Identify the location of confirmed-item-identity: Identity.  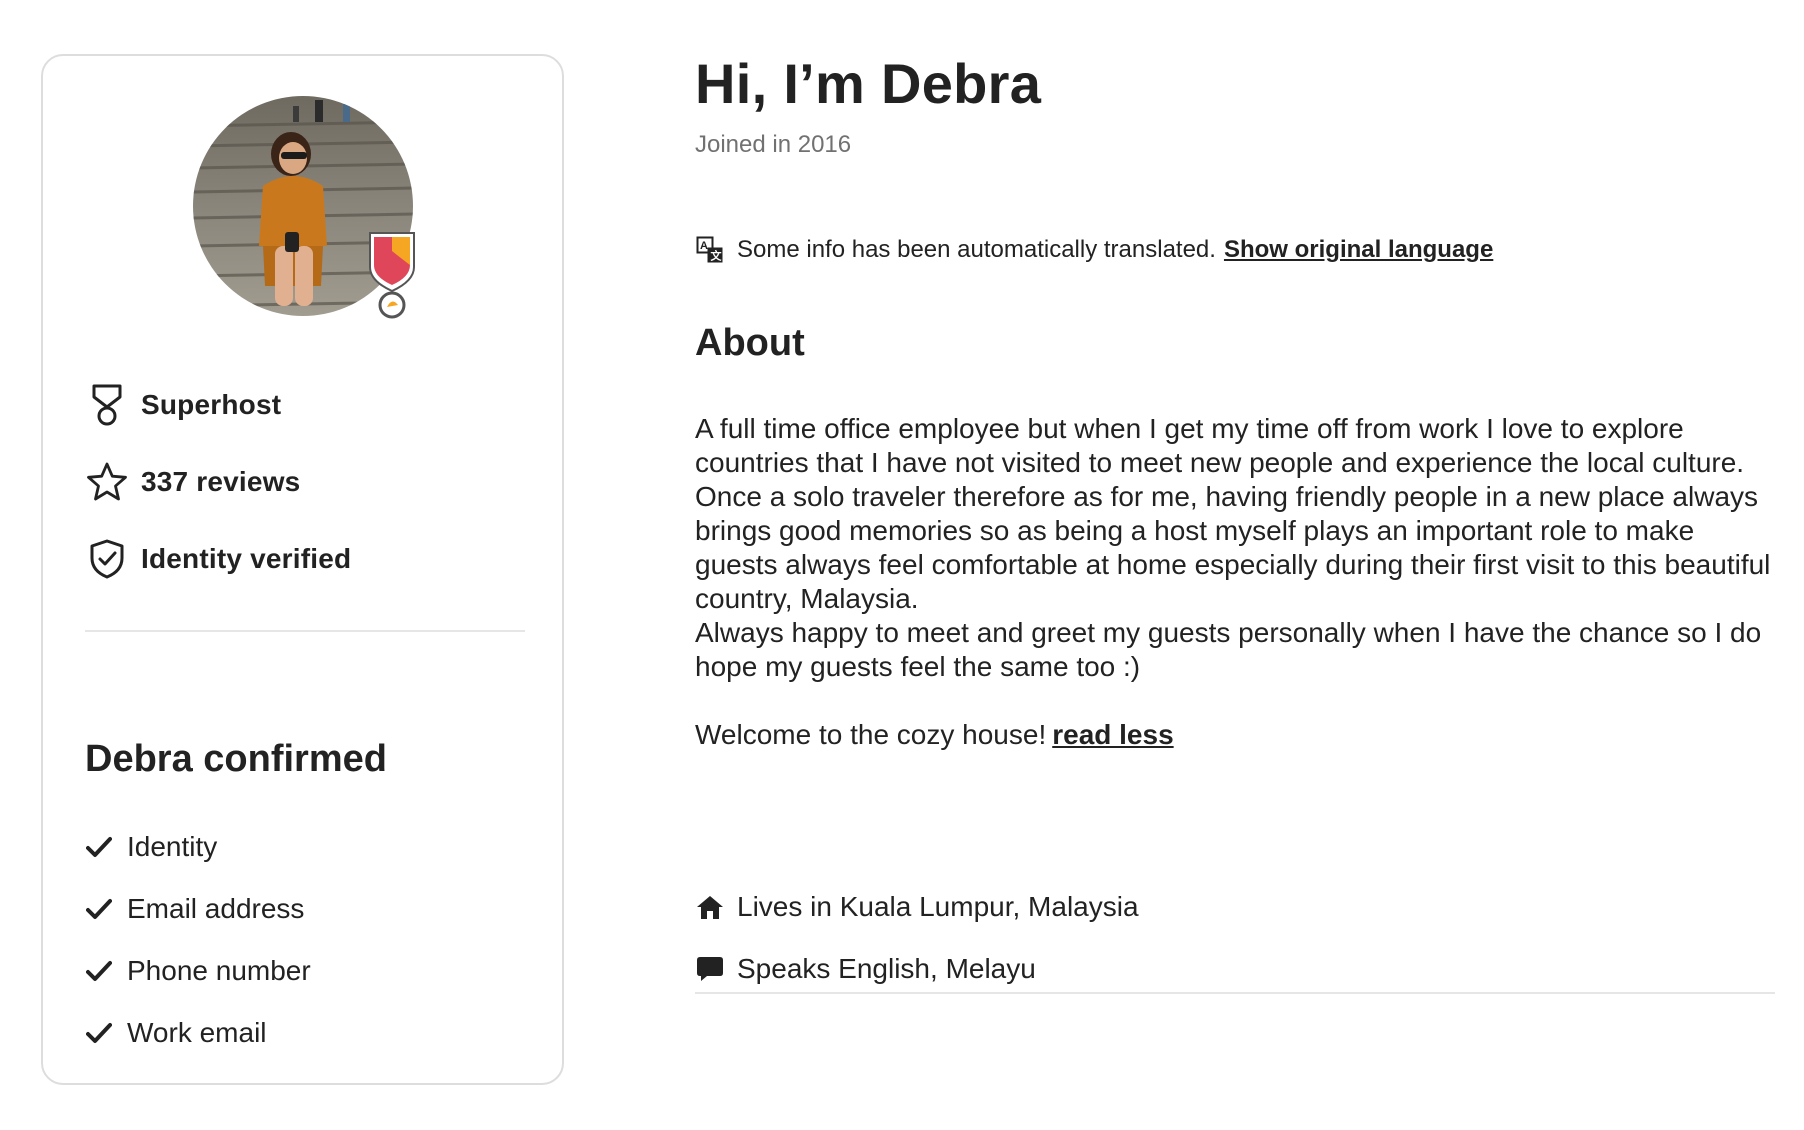
(305, 847).